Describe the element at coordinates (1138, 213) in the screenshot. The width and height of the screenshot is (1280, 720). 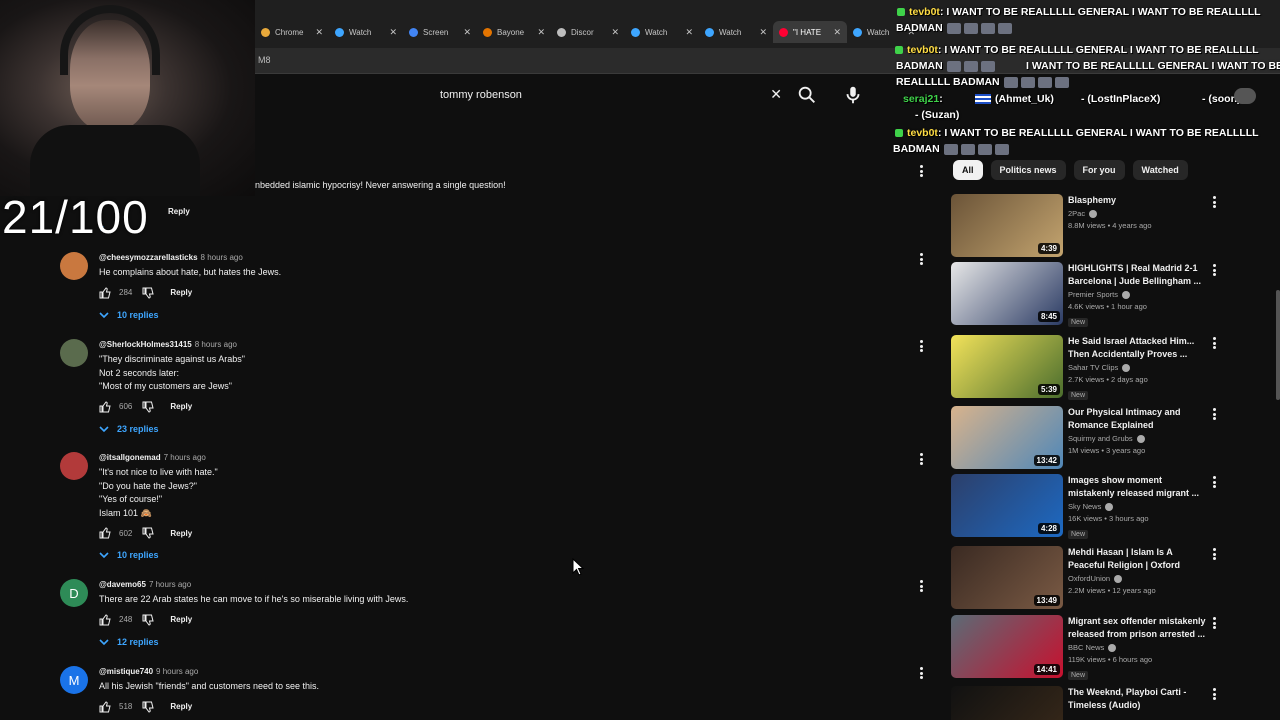
I see `channel-name: 2Pac` at that location.